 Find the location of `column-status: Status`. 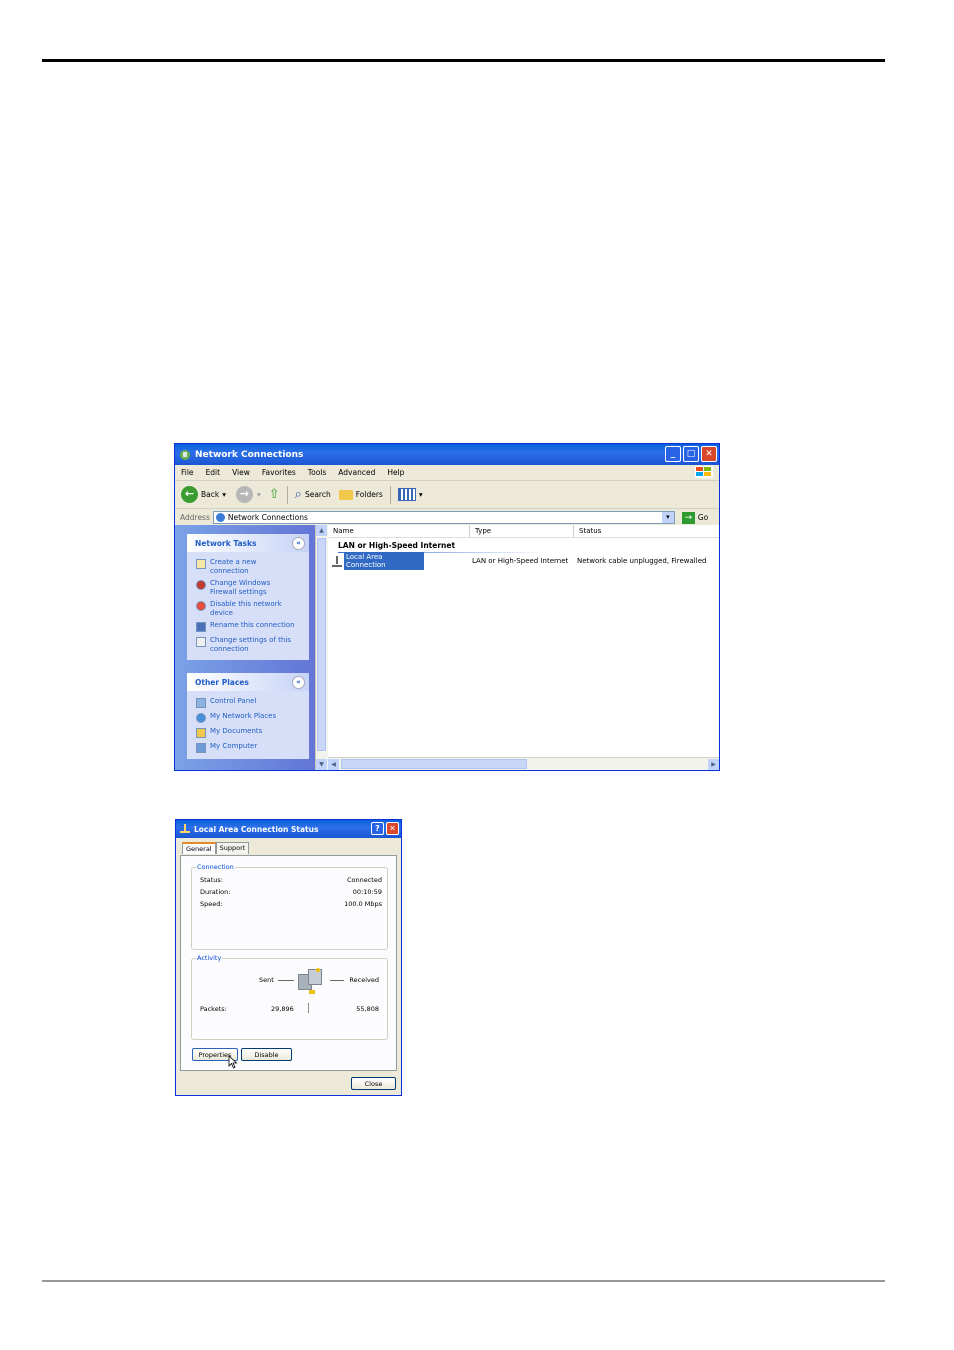

column-status: Status is located at coordinates (644, 531).